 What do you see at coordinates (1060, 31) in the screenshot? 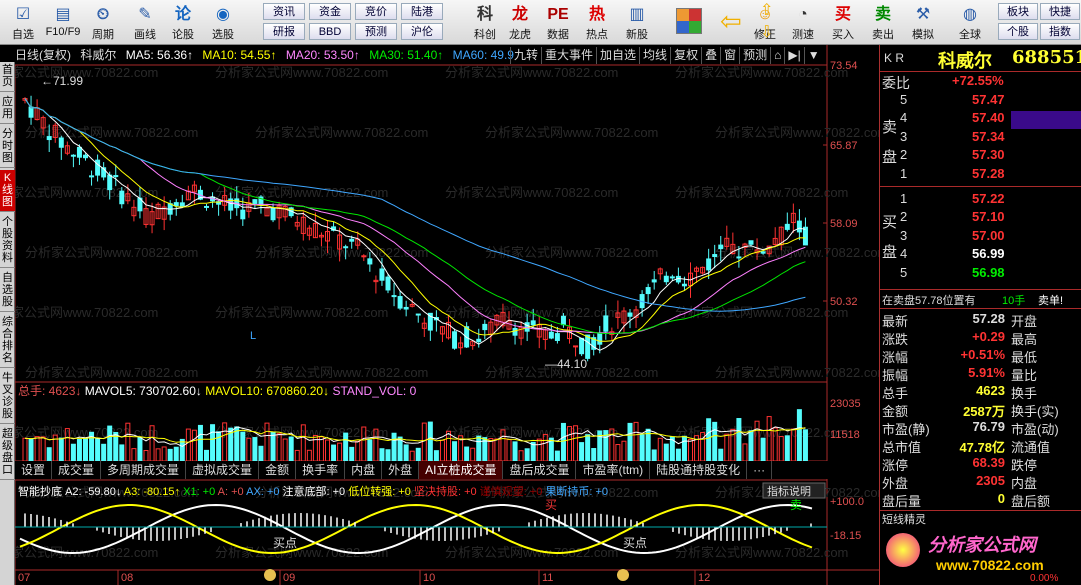
I see `toolbar-right-button: 指数` at bounding box center [1060, 31].